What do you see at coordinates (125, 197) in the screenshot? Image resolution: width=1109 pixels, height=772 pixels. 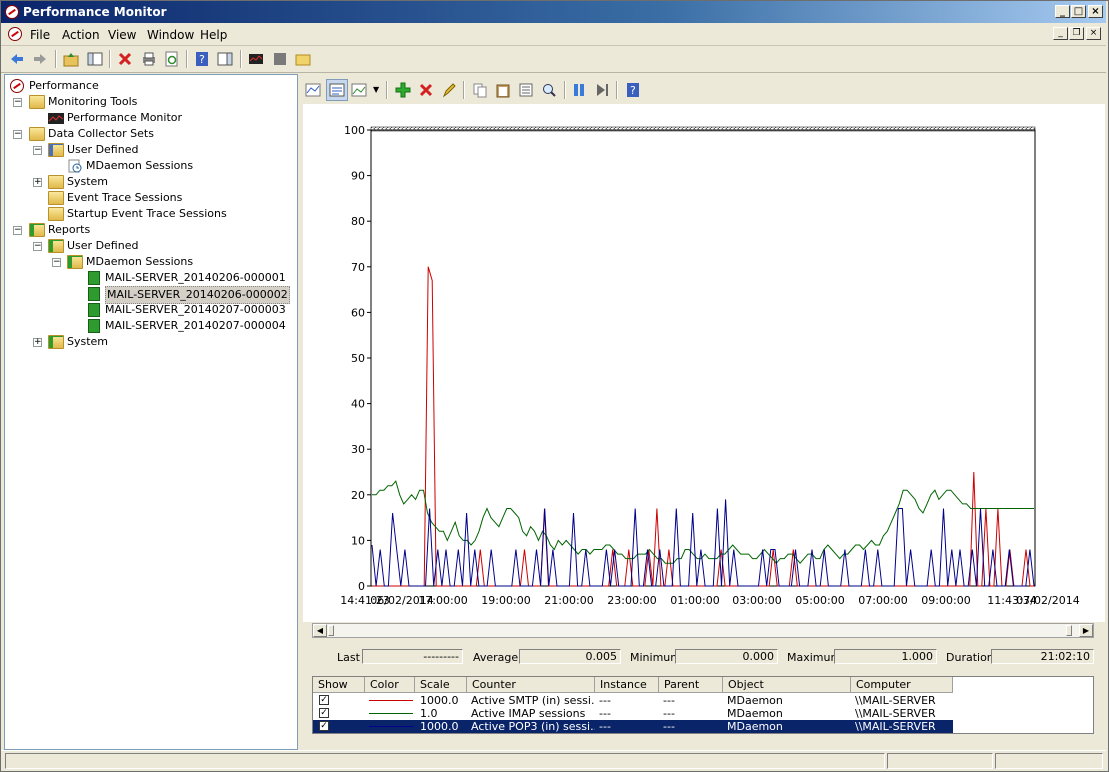 I see `tree-item-label: Event Trace Sessions` at bounding box center [125, 197].